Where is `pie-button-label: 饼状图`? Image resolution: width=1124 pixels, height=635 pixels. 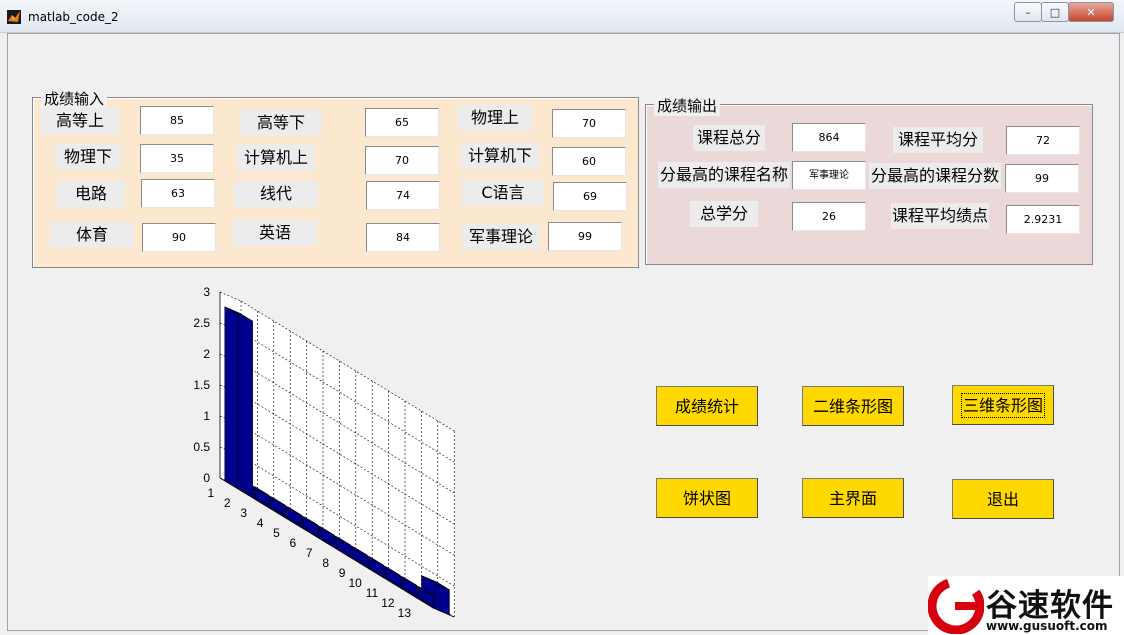
pie-button-label: 饼状图 is located at coordinates (706, 498).